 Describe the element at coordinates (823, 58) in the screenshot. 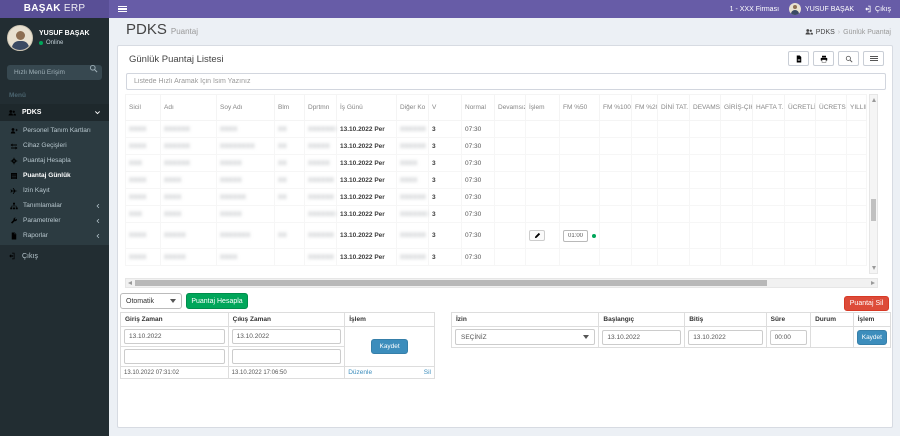

I see `print-button` at that location.